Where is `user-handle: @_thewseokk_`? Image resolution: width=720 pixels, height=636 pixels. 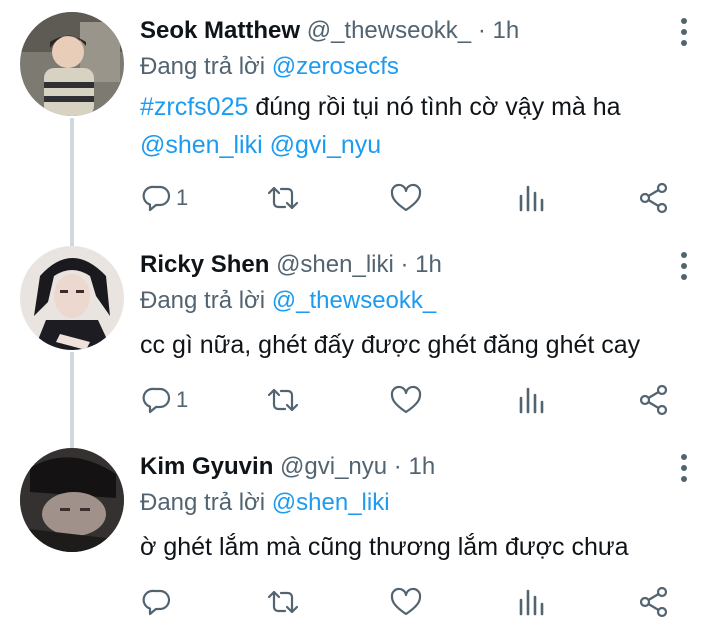 user-handle: @_thewseokk_ is located at coordinates (389, 30).